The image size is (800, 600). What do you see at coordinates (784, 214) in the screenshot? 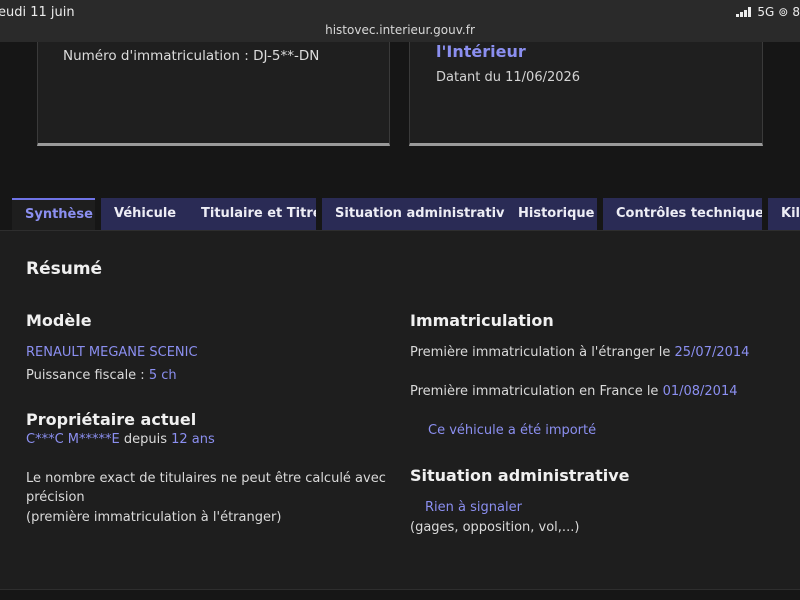
I see `tab-kilometrage: Kilo` at bounding box center [784, 214].